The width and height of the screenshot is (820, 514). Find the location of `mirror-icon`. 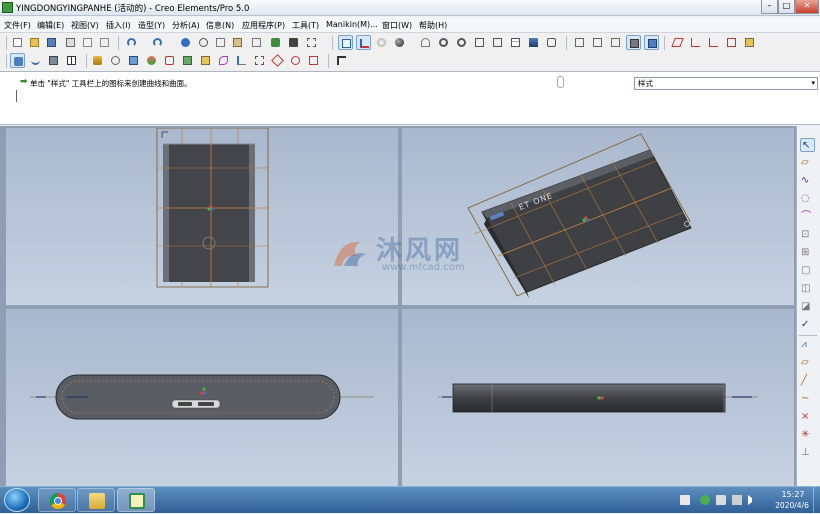

mirror-icon is located at coordinates (295, 60).